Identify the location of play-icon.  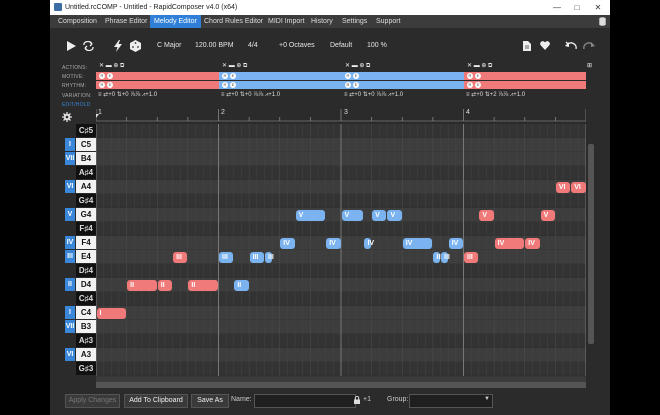
(71, 46).